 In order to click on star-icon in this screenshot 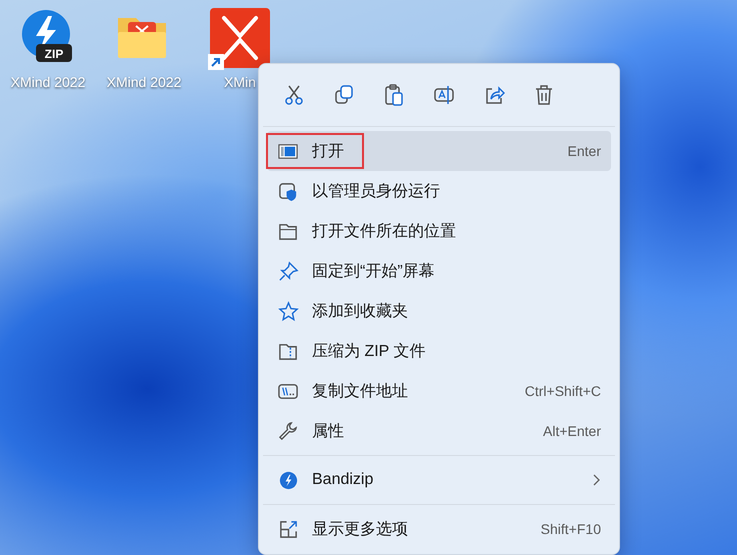, I will do `click(288, 311)`.